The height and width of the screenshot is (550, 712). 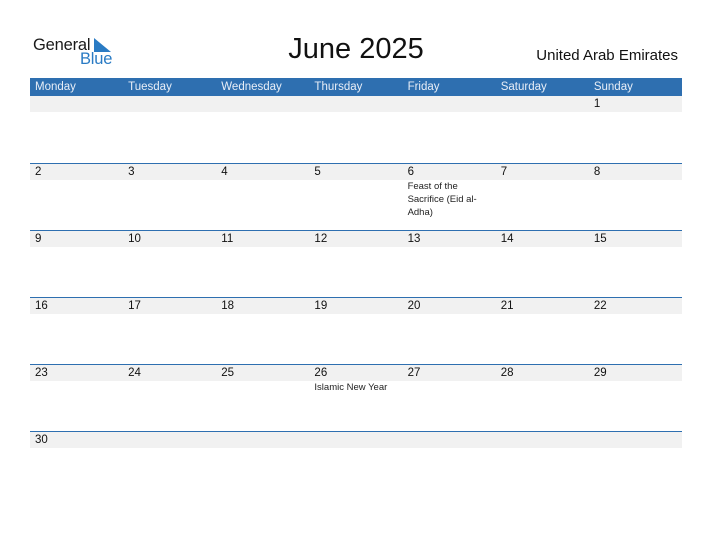 What do you see at coordinates (169, 264) in the screenshot?
I see `day-cell: 10` at bounding box center [169, 264].